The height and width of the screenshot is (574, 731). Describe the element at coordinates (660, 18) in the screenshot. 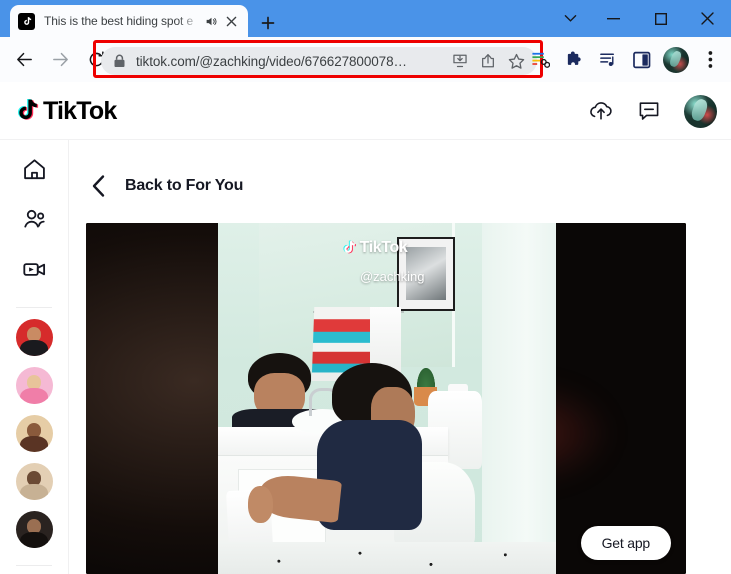

I see `maximize-button` at that location.